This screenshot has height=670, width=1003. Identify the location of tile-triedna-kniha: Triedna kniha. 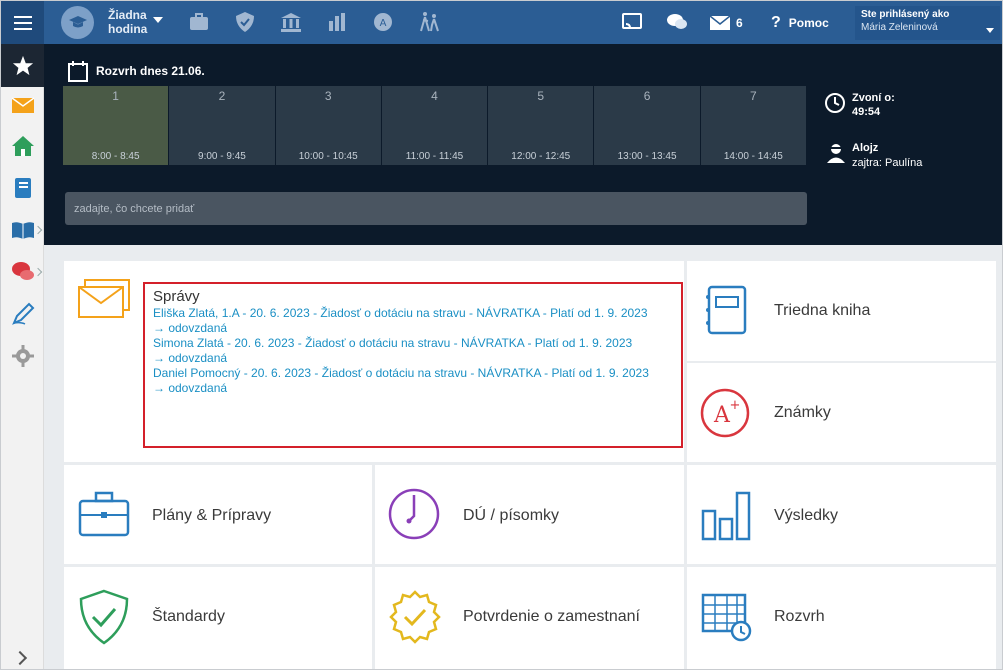
(841, 311).